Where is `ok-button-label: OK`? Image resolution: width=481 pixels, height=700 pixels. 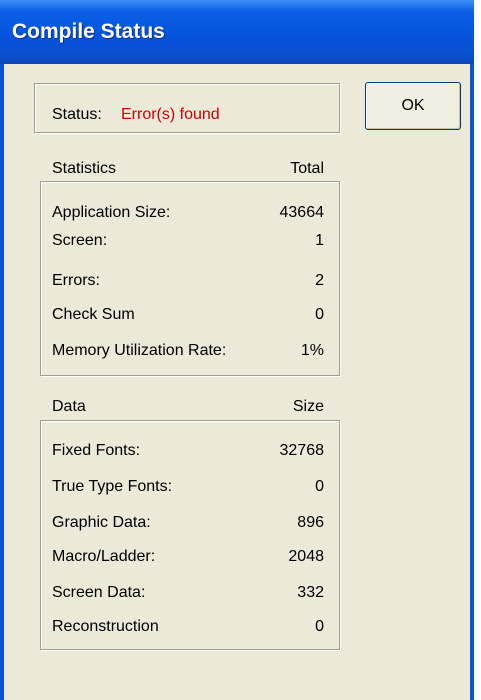 ok-button-label: OK is located at coordinates (413, 105).